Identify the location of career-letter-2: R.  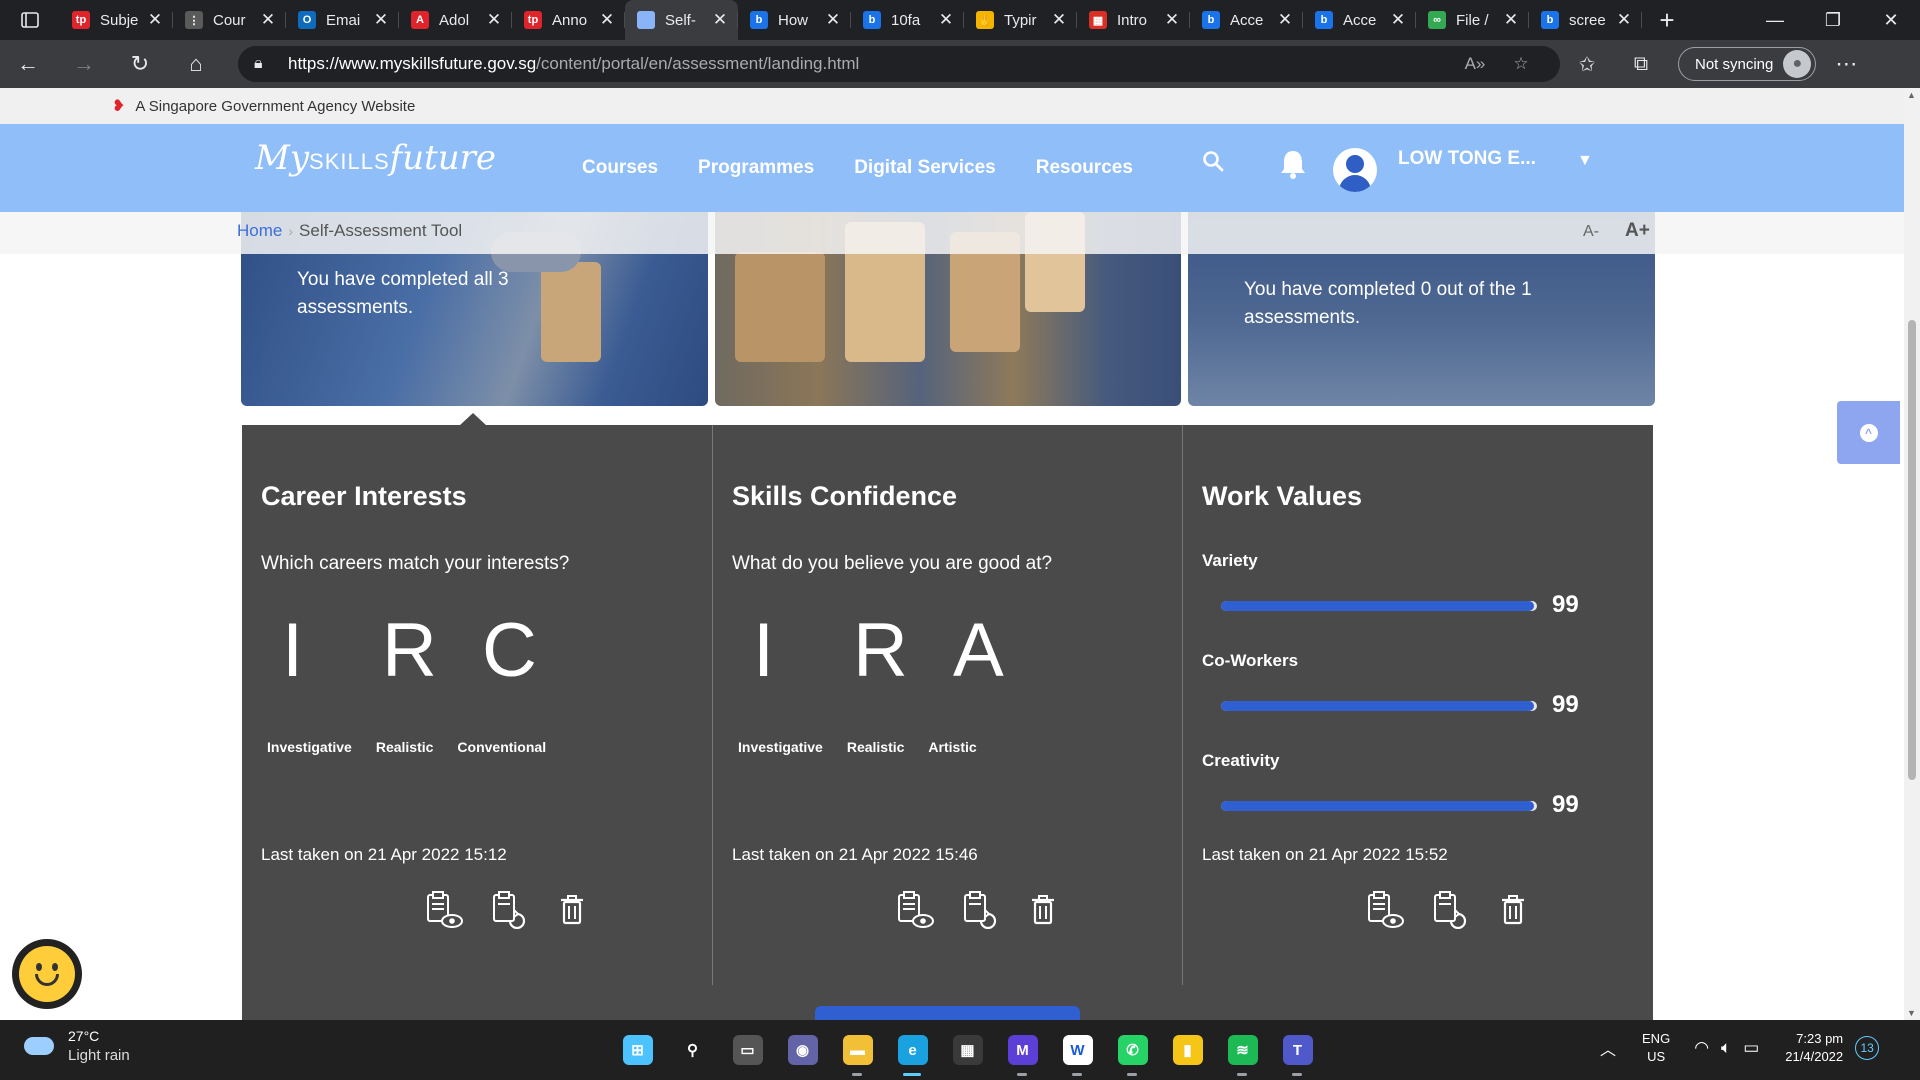
(409, 650).